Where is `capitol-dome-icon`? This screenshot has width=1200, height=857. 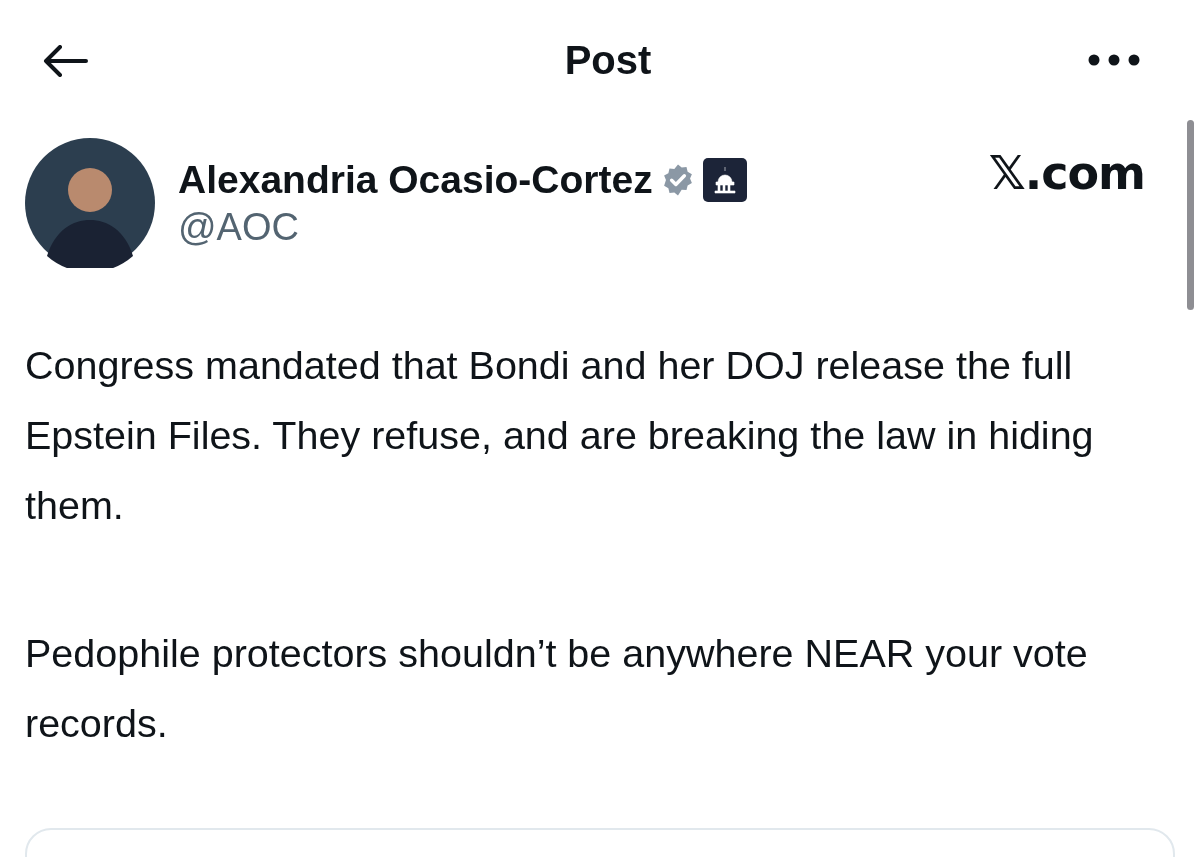 capitol-dome-icon is located at coordinates (724, 179).